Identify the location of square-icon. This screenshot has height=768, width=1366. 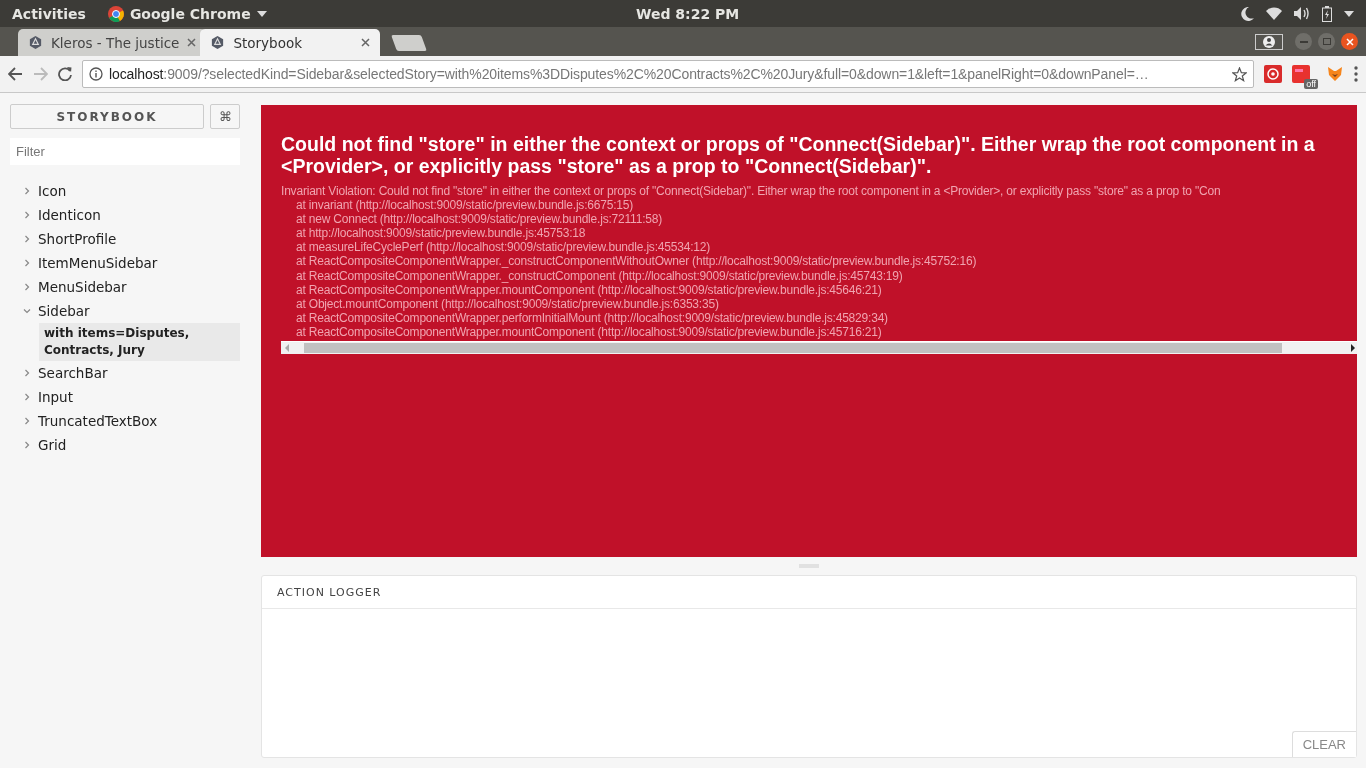
(1326, 41).